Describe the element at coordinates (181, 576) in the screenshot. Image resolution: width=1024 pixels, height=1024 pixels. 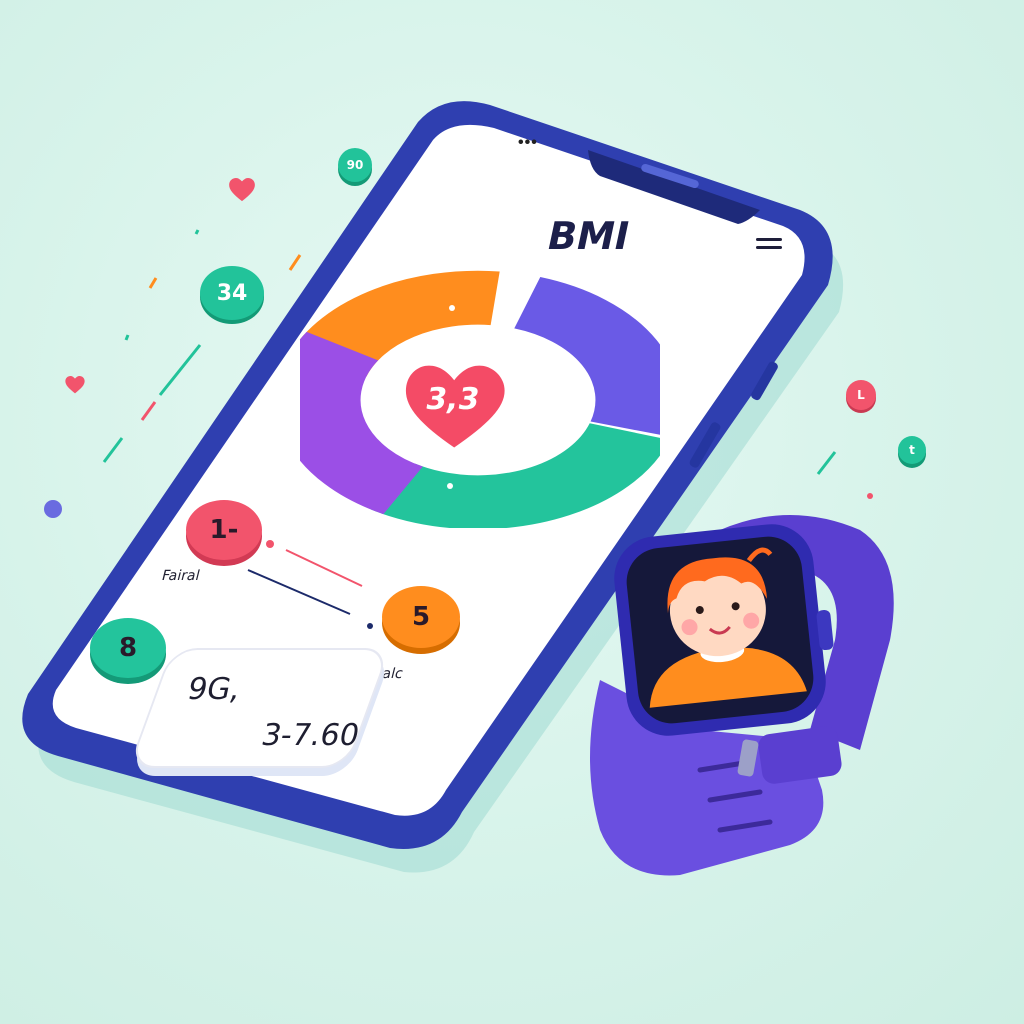
I see `label-left: Fairal` at that location.